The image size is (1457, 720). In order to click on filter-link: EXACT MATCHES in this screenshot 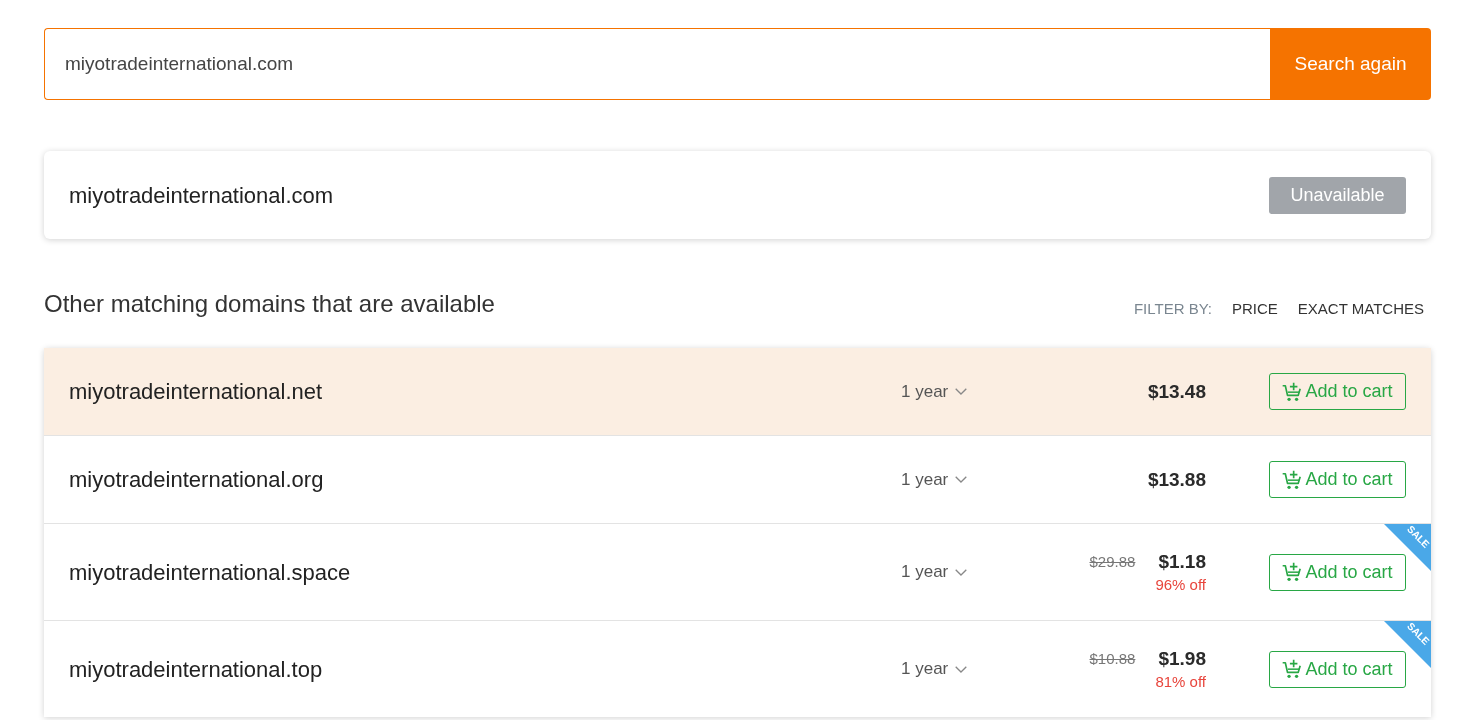, I will do `click(1360, 309)`.